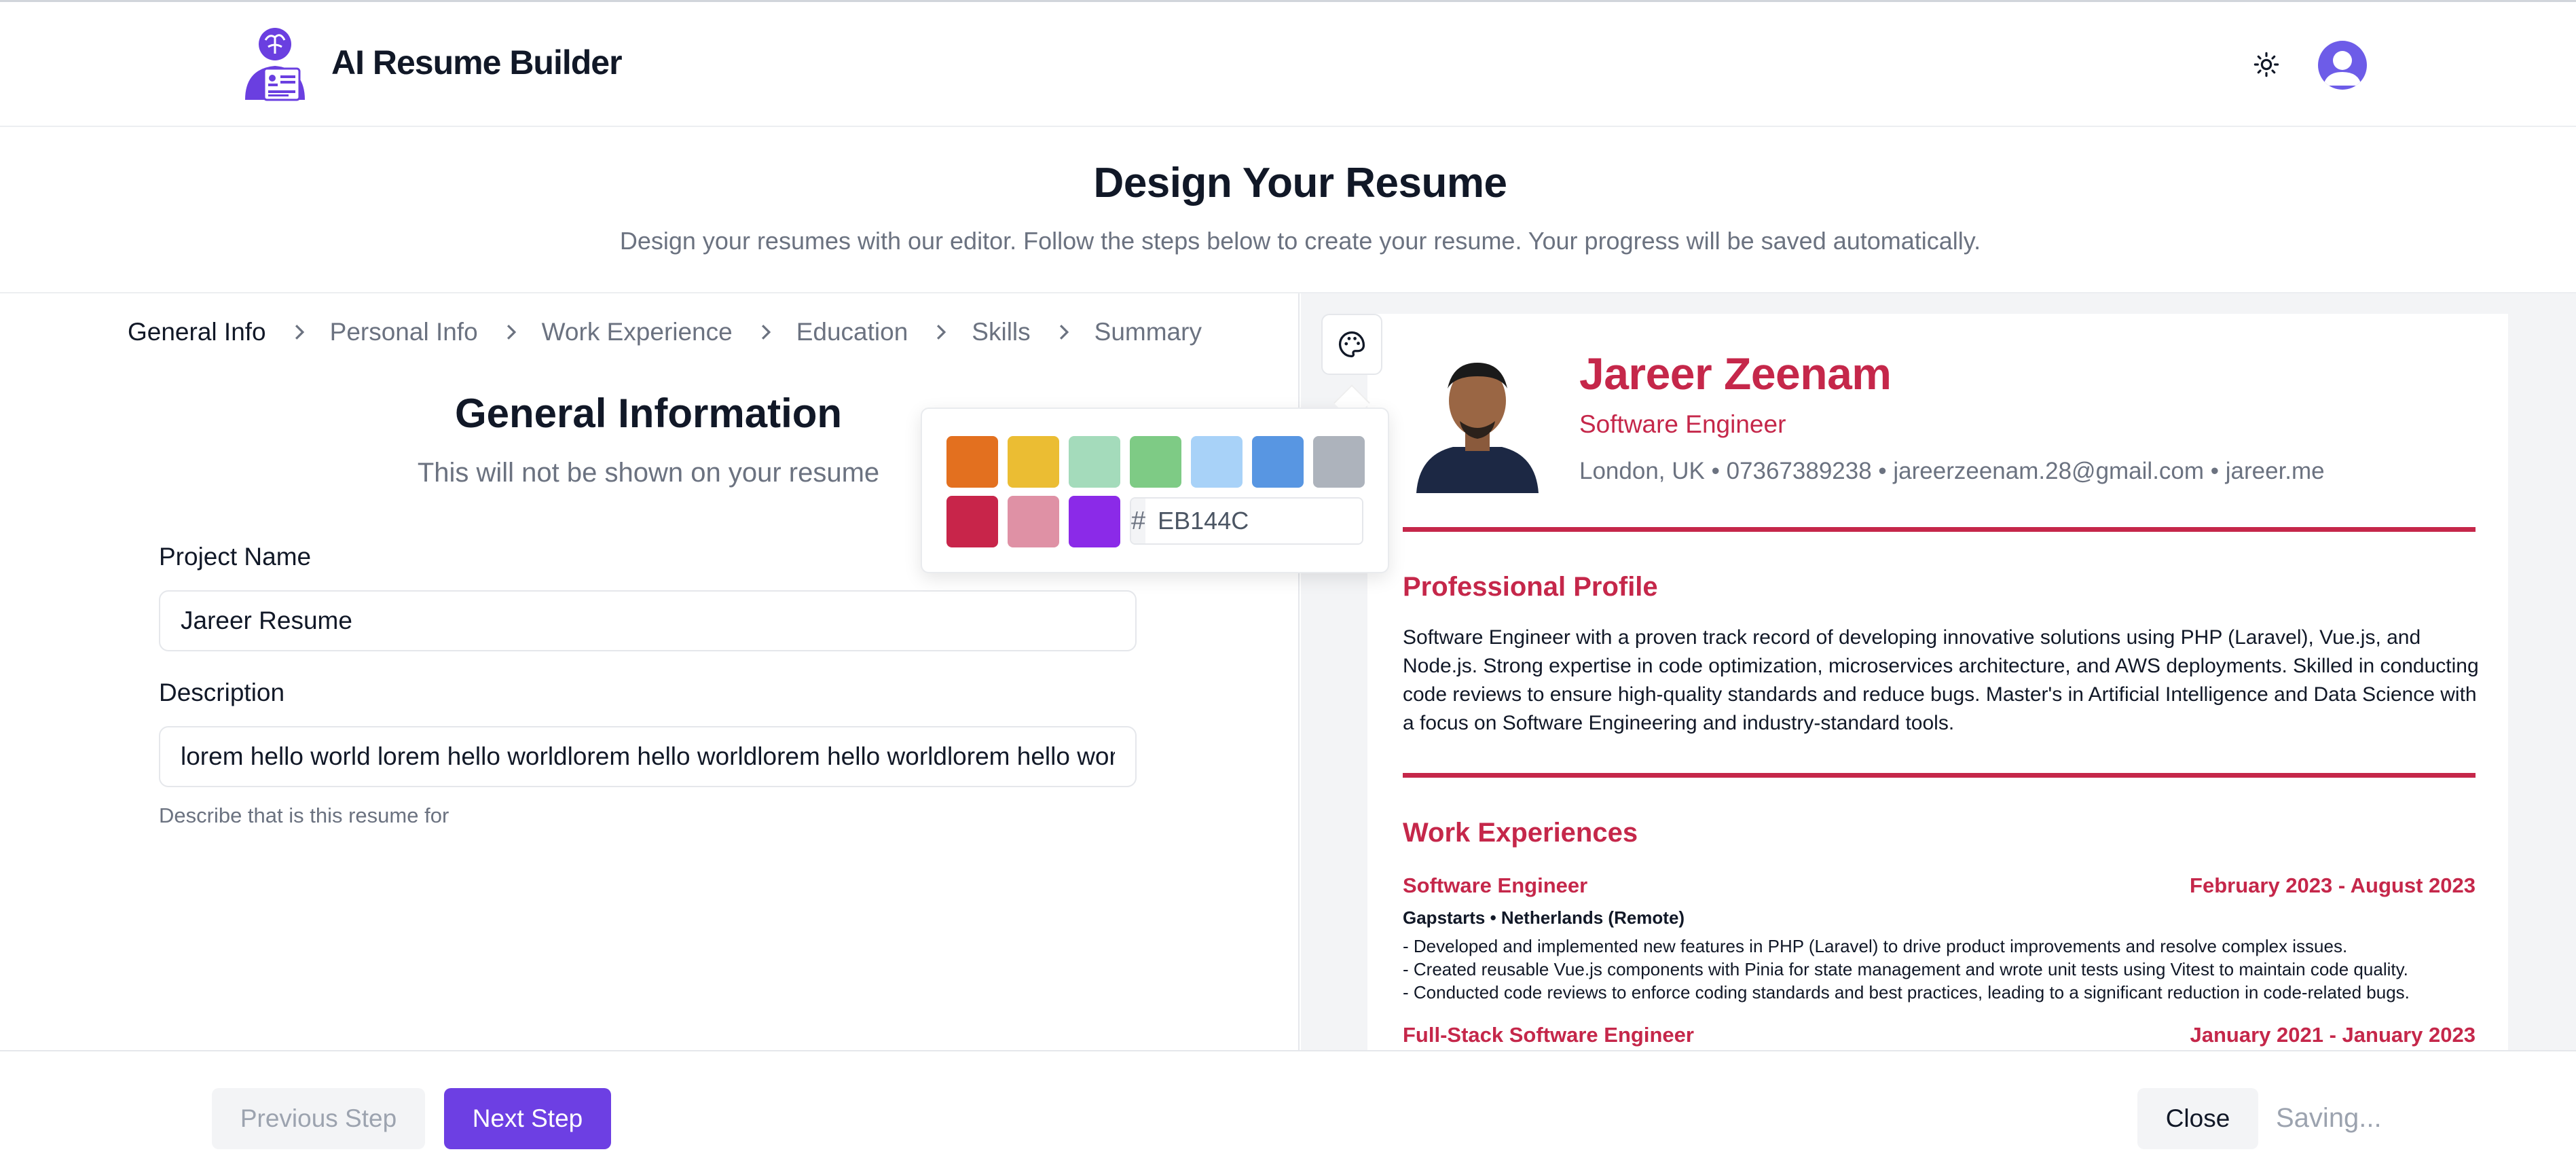 The width and height of the screenshot is (2576, 1173). What do you see at coordinates (648, 620) in the screenshot?
I see `project-name-input` at bounding box center [648, 620].